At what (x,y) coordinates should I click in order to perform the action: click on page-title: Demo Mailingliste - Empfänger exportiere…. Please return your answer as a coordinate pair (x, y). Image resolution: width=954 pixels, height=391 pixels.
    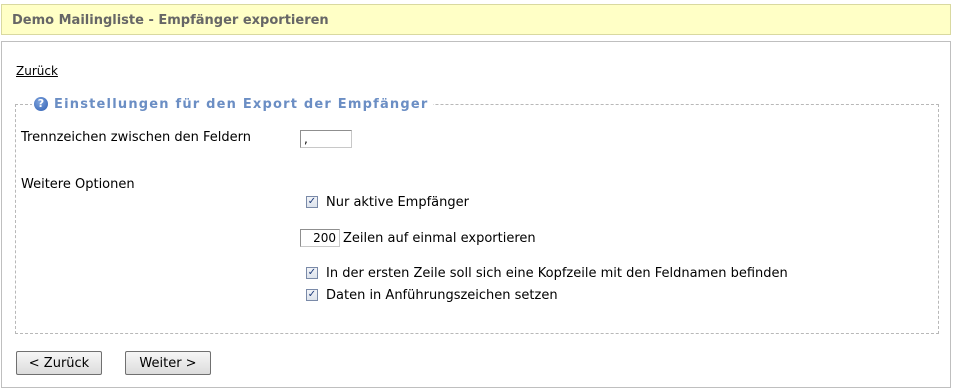
    Looking at the image, I should click on (170, 20).